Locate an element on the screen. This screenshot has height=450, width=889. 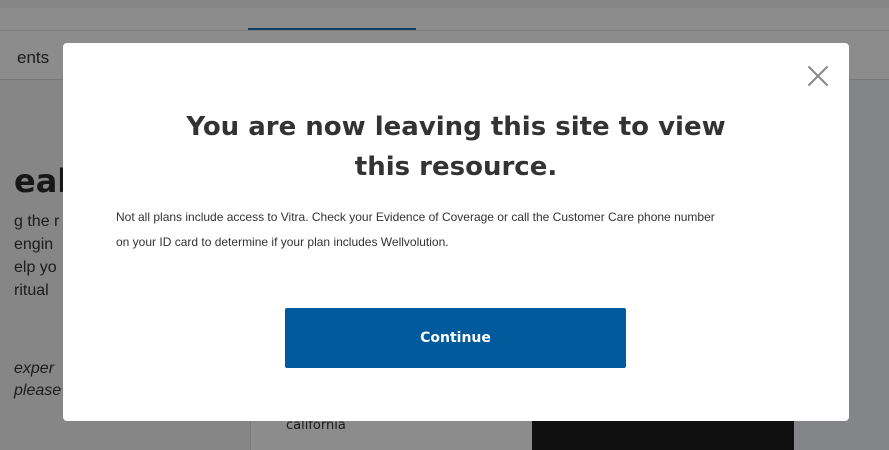
close-button is located at coordinates (818, 76).